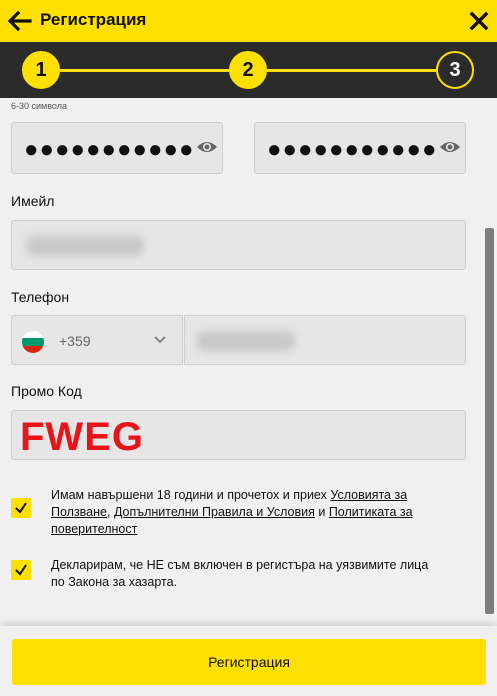 The height and width of the screenshot is (696, 497). I want to click on confirm-password-value: ●●●●●●●●●●●, so click(352, 149).